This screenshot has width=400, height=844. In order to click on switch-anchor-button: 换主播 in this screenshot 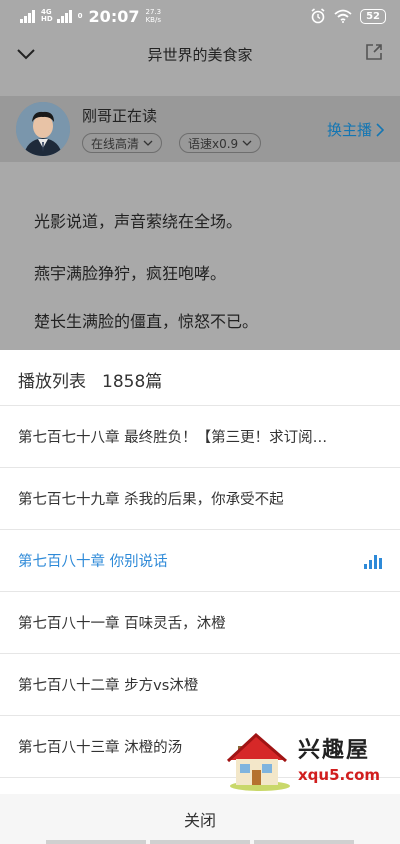, I will do `click(355, 129)`.